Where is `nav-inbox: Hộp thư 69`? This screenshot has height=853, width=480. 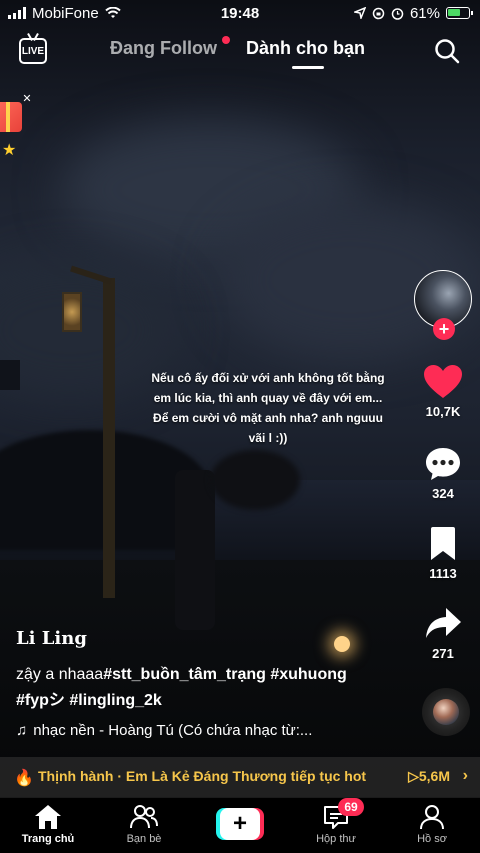
nav-inbox: Hộp thư 69 is located at coordinates (336, 821).